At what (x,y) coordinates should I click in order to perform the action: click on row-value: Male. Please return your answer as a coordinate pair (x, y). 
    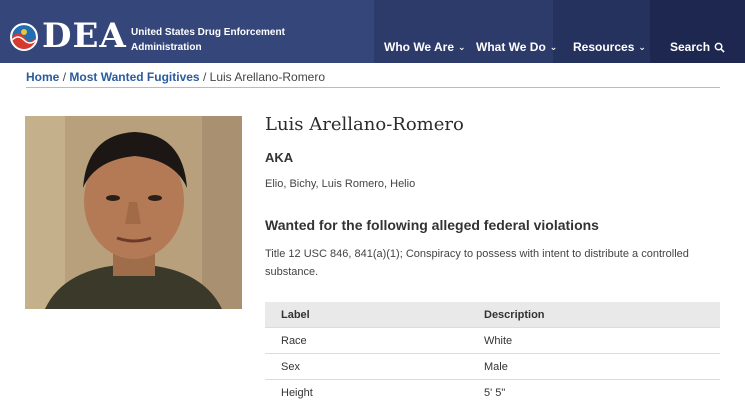
    Looking at the image, I should click on (496, 367).